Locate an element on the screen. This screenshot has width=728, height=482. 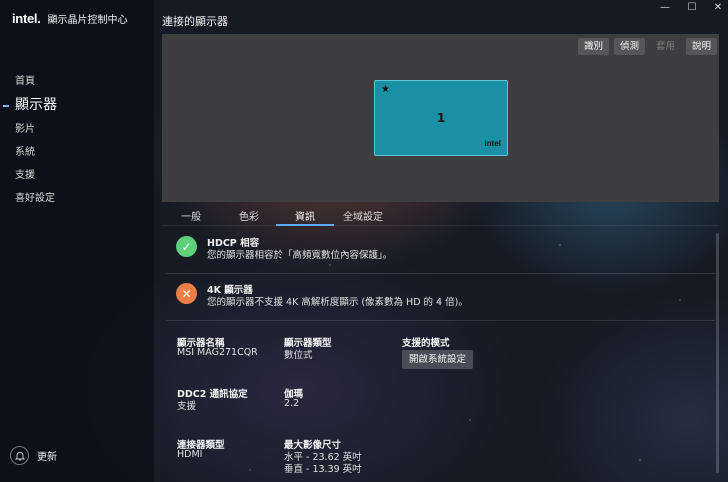
open-system-settings-button: 開啟系統設定 is located at coordinates (438, 359).